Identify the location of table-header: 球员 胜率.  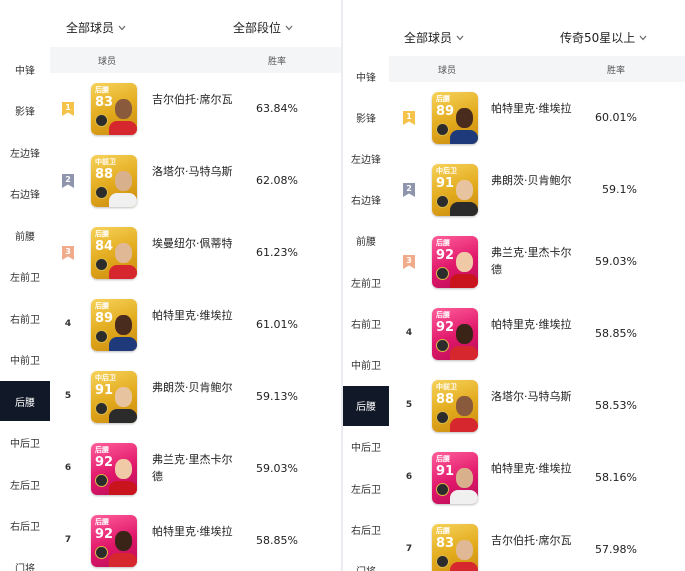
(195, 60).